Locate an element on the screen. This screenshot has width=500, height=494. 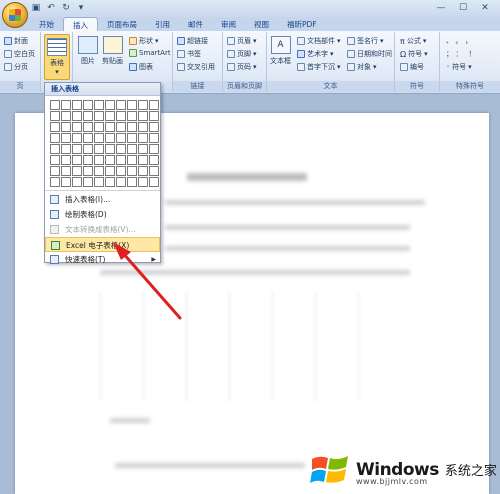
textbox-button: A 文本框 is located at coordinates (280, 51).